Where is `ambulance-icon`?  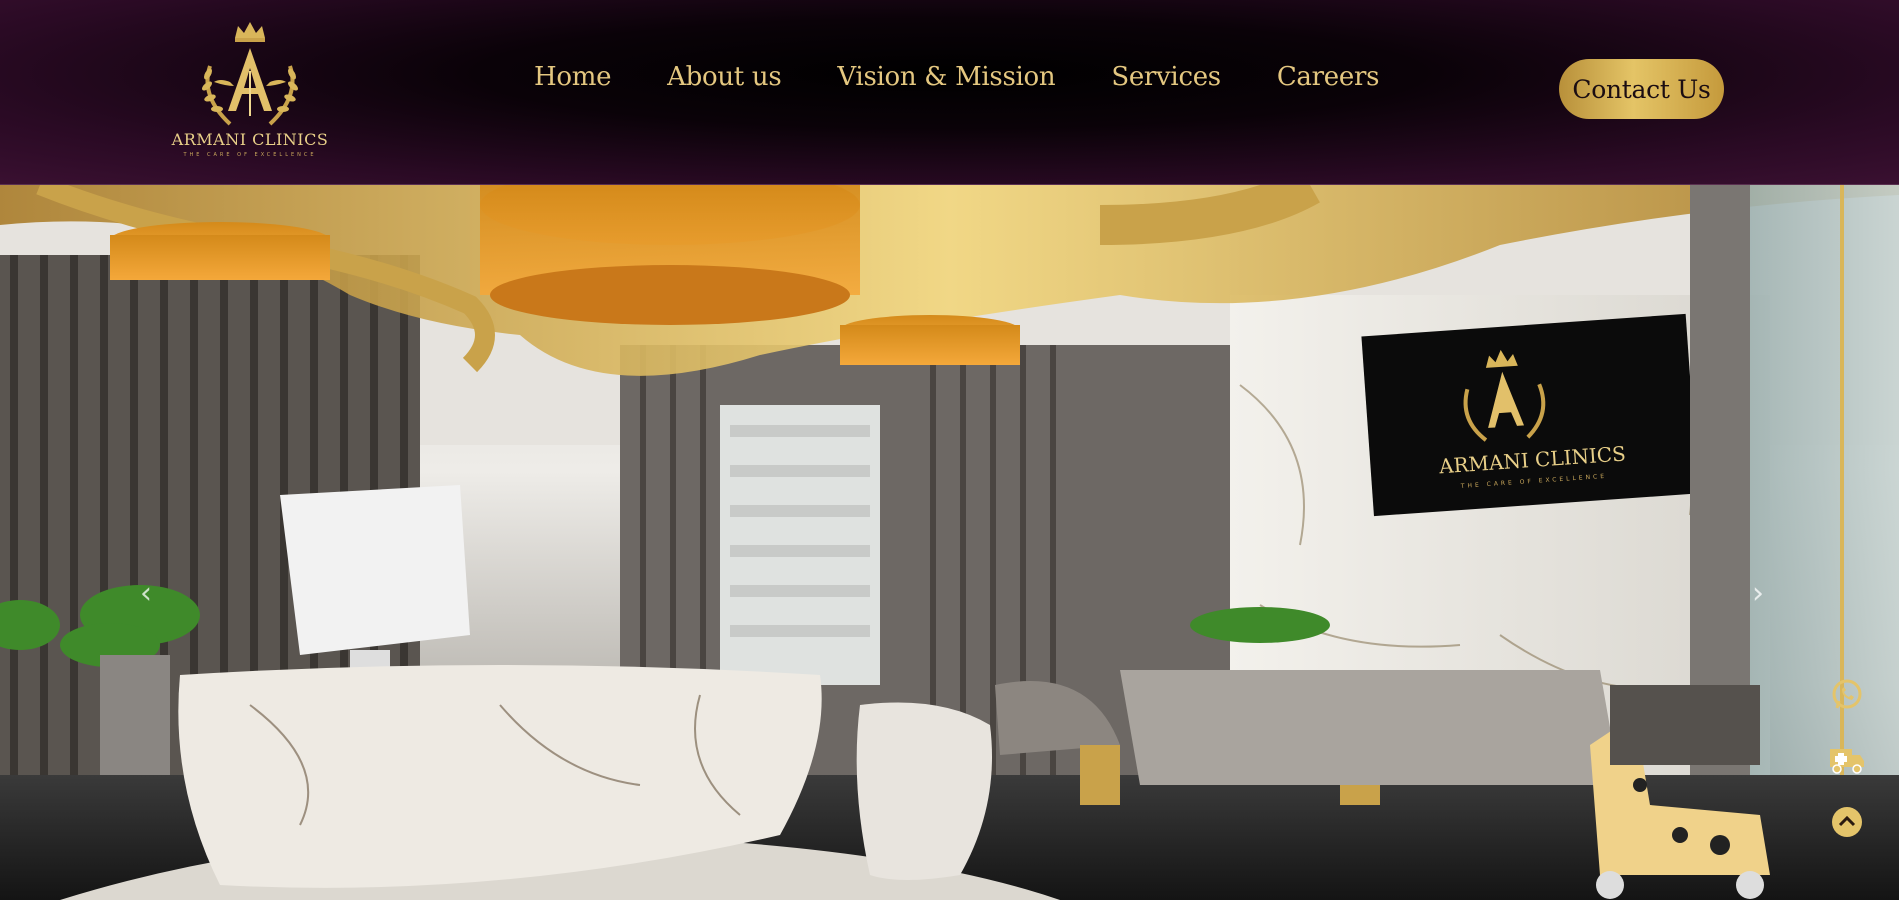
ambulance-icon is located at coordinates (1847, 761).